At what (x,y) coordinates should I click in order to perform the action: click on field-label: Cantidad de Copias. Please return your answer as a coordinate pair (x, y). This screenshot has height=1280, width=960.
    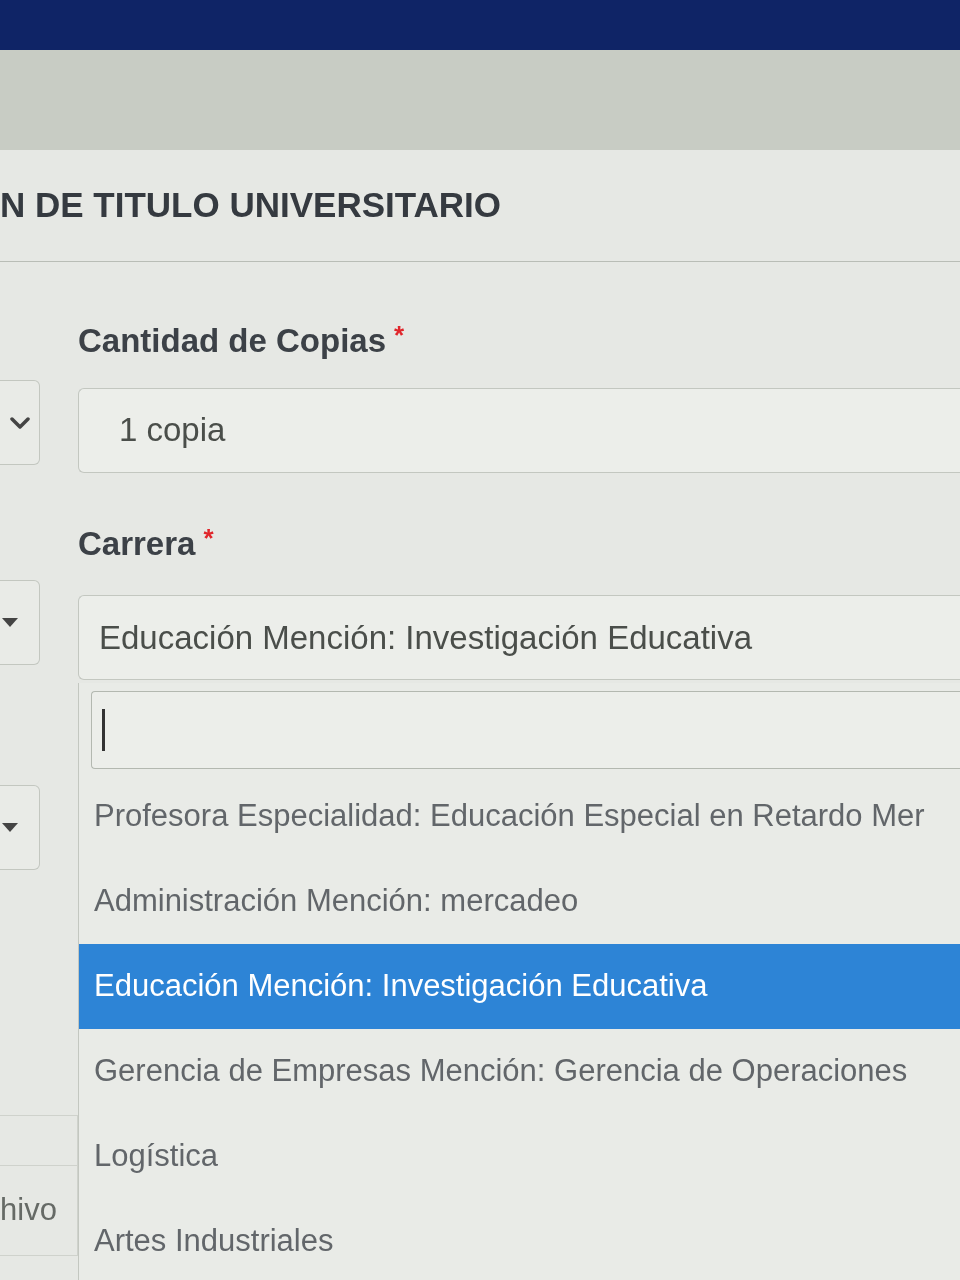
    Looking at the image, I should click on (232, 341).